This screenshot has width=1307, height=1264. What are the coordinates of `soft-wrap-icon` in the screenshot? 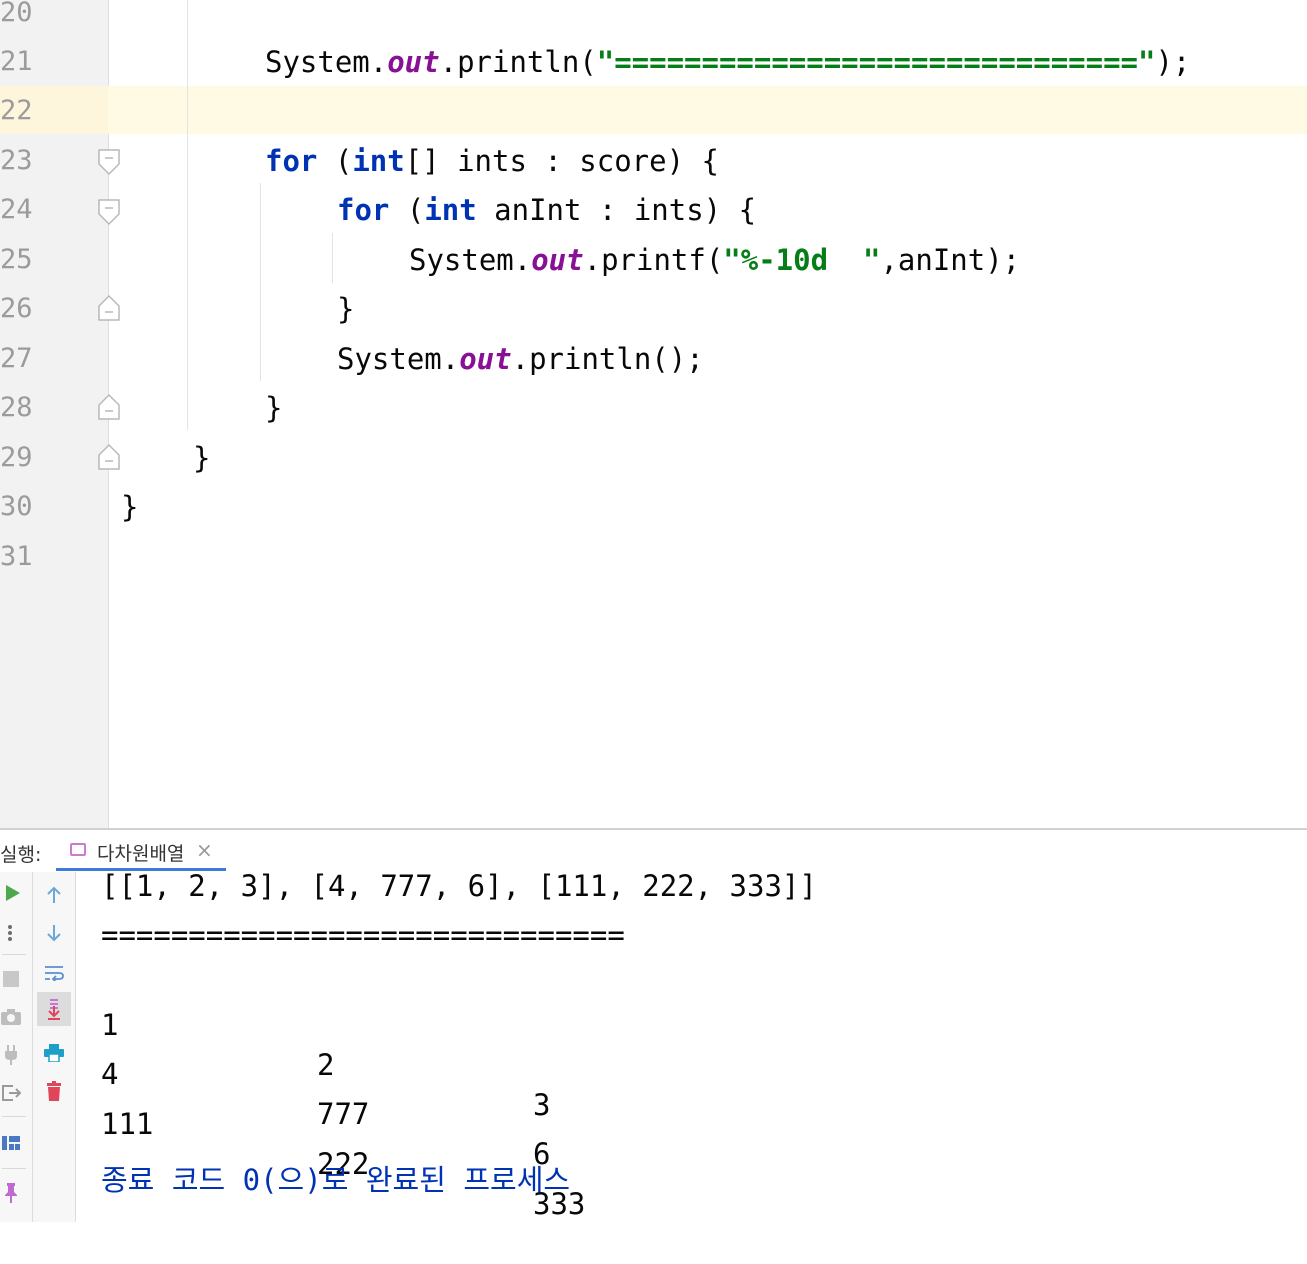 It's located at (54, 973).